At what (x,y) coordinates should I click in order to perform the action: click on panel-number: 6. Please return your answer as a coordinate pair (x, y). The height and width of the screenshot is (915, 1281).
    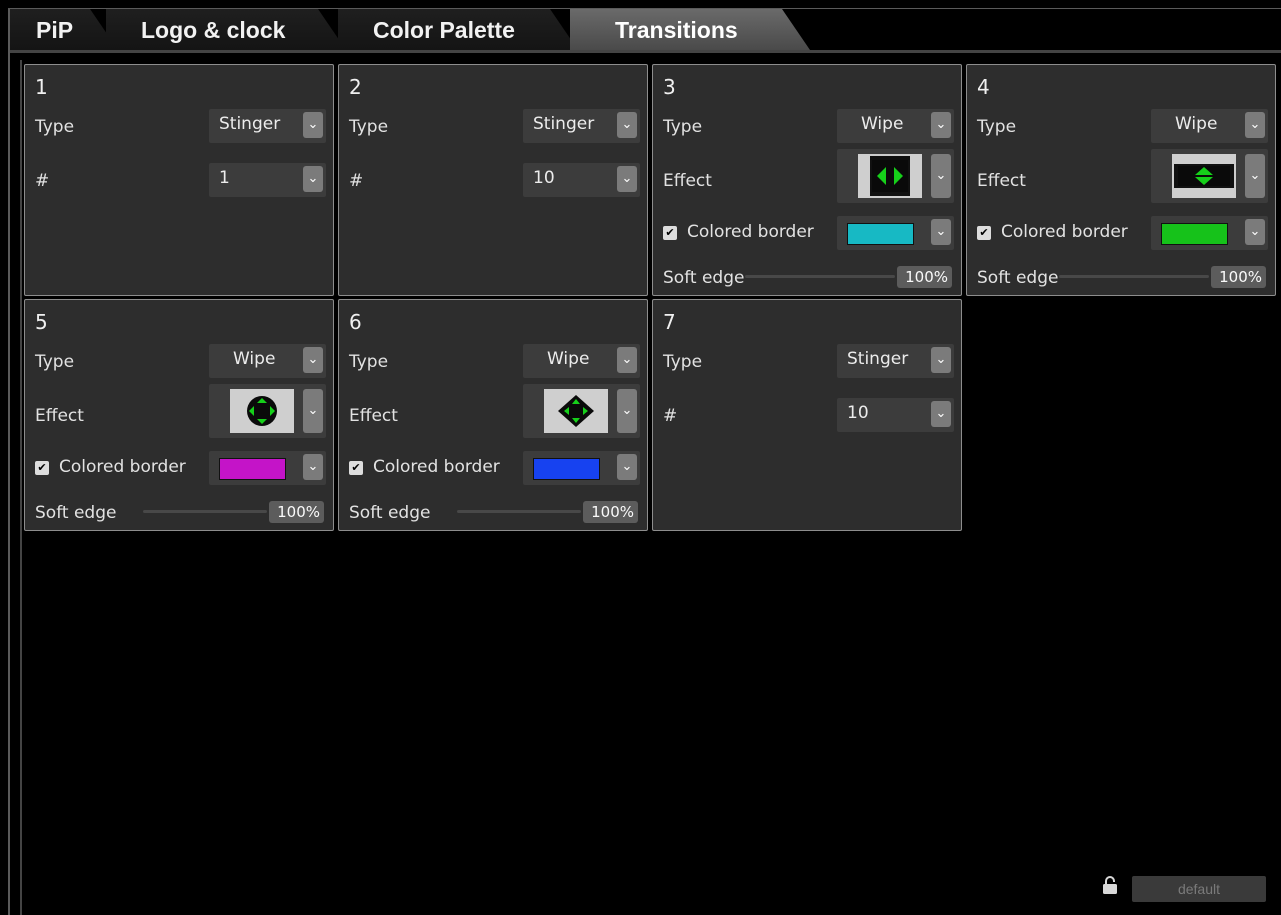
    Looking at the image, I should click on (355, 322).